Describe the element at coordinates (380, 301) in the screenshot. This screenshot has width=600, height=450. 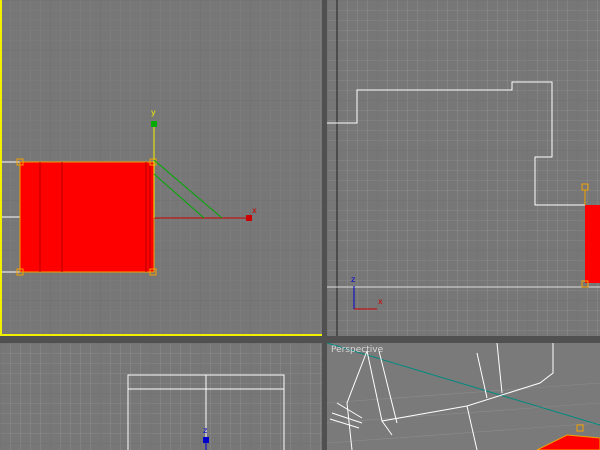
I see `tripod-x-label: x` at that location.